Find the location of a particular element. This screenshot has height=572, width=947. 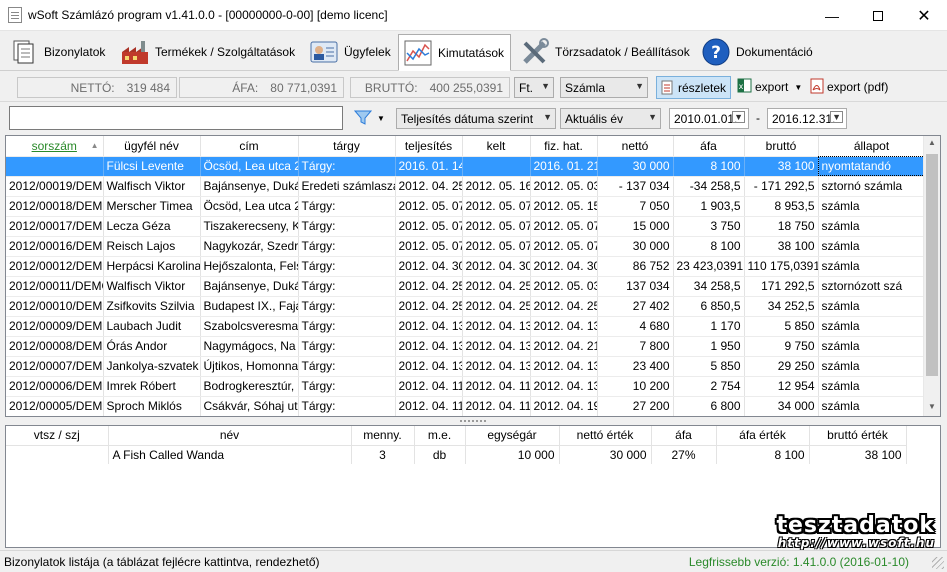

currency-select: Ft. ▼ is located at coordinates (534, 87).